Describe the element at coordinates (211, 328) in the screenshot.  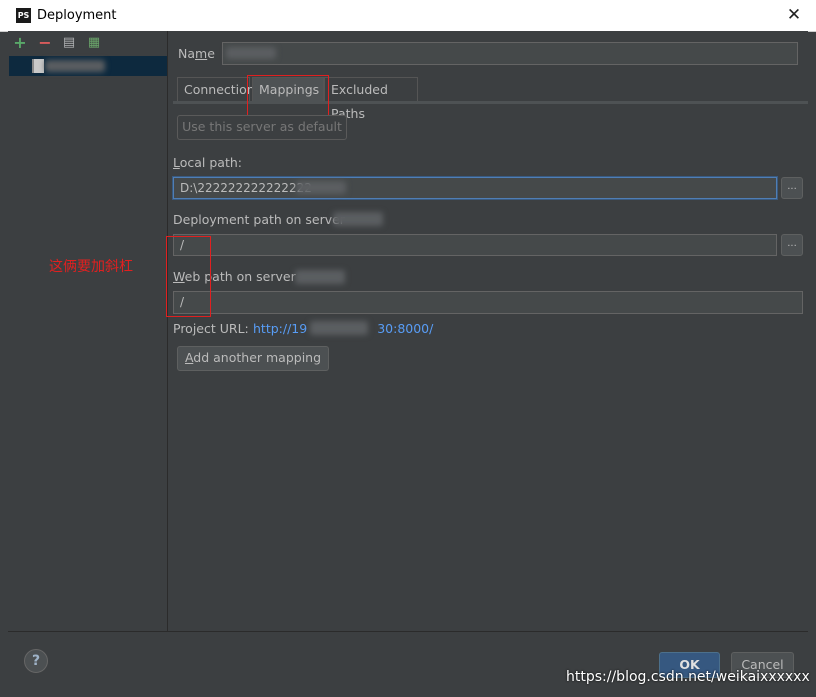
I see `project-url-label: Project URL:` at that location.